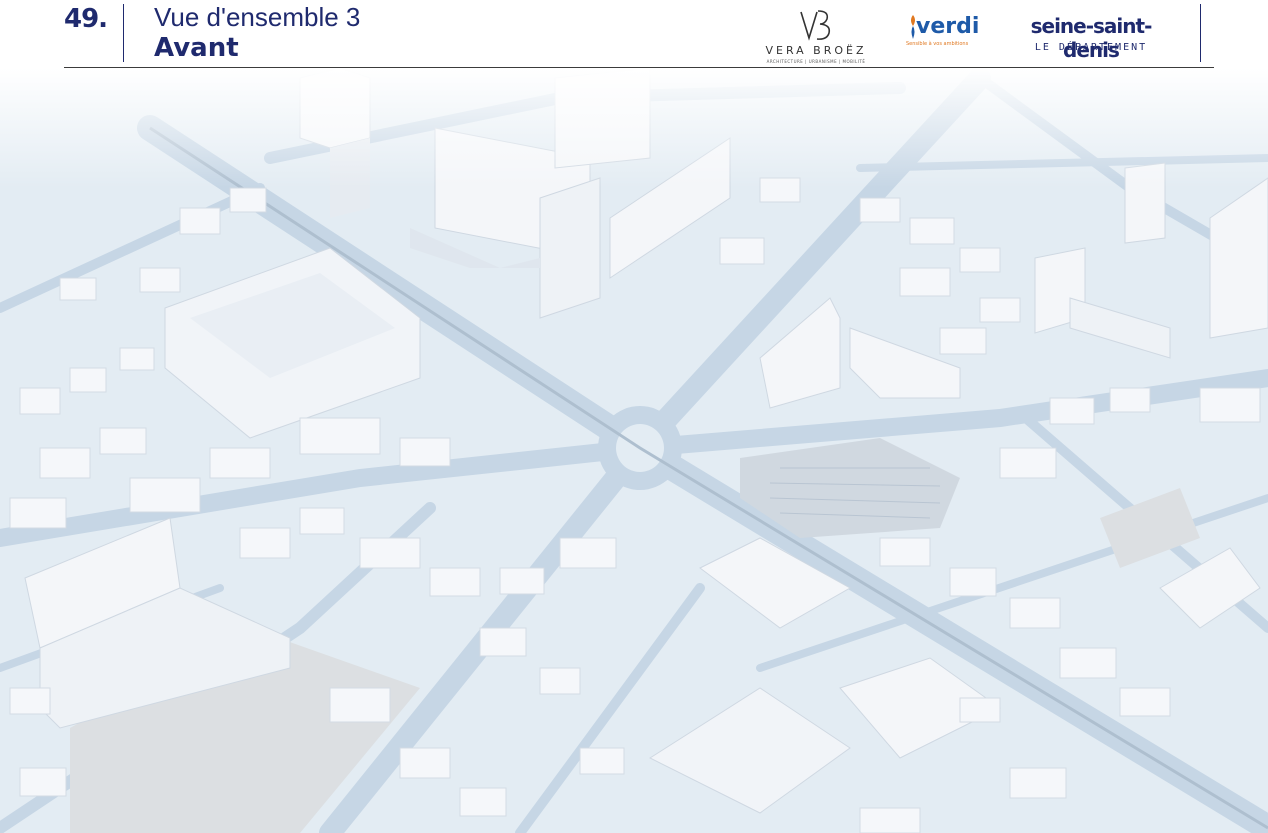 Image resolution: width=1268 pixels, height=833 pixels. I want to click on vera-broez-tagline: ARCHITECTURE | URBANISME | MOBILITÉ, so click(816, 61).